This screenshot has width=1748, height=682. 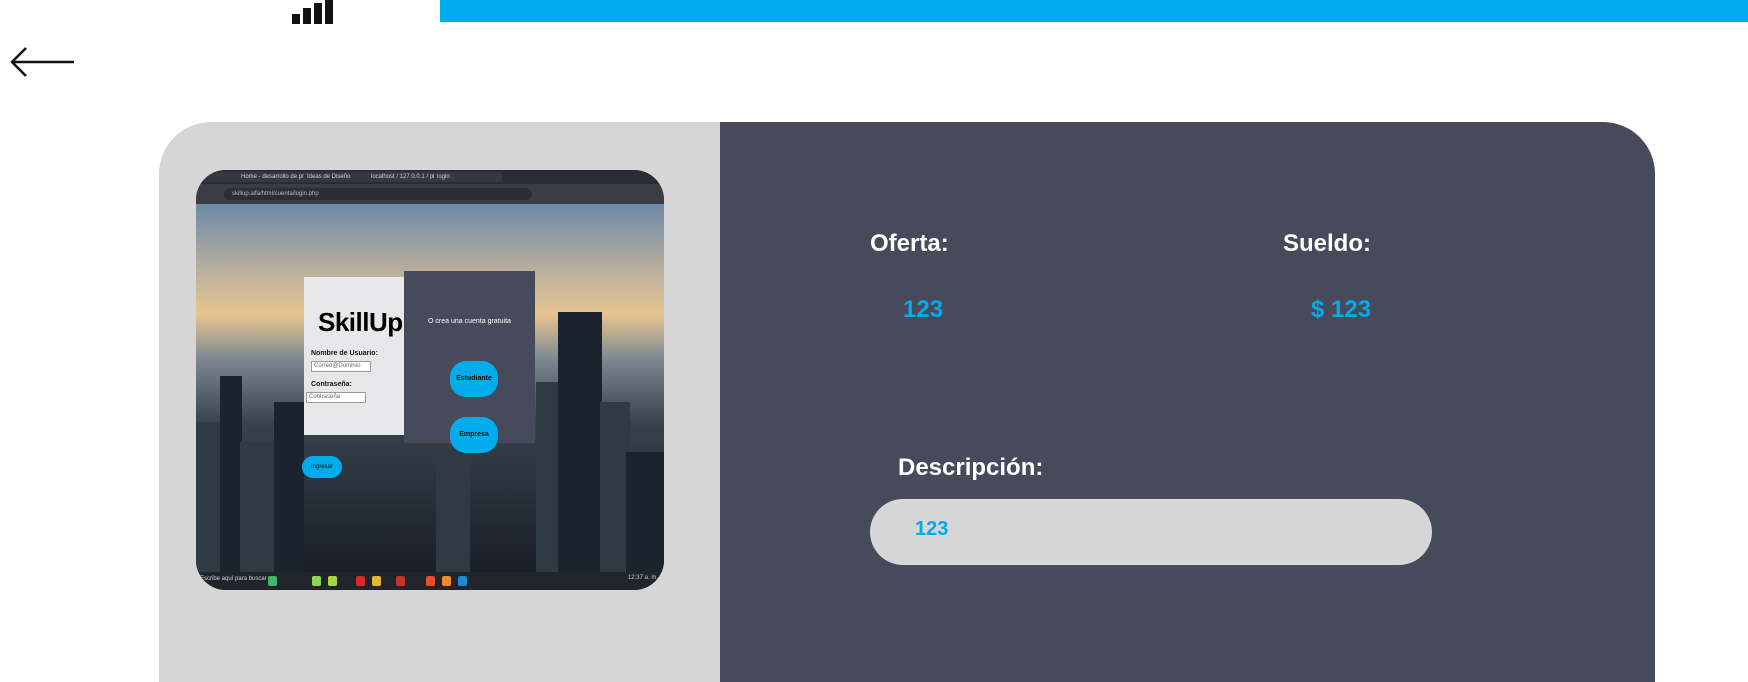 What do you see at coordinates (971, 467) in the screenshot?
I see `description-label: Descripción:` at bounding box center [971, 467].